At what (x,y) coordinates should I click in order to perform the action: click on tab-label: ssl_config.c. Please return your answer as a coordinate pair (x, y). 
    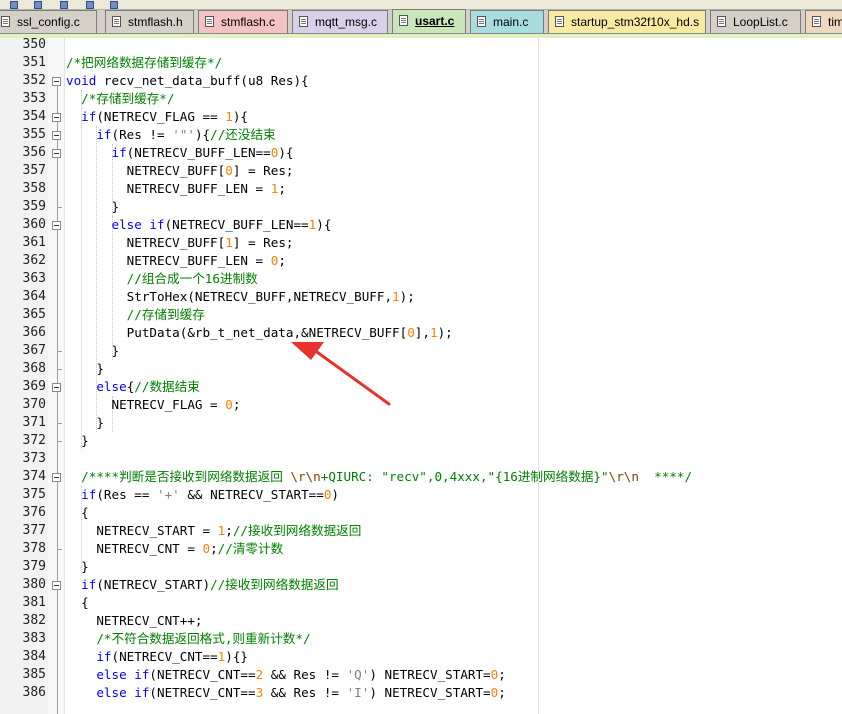
    Looking at the image, I should click on (48, 22).